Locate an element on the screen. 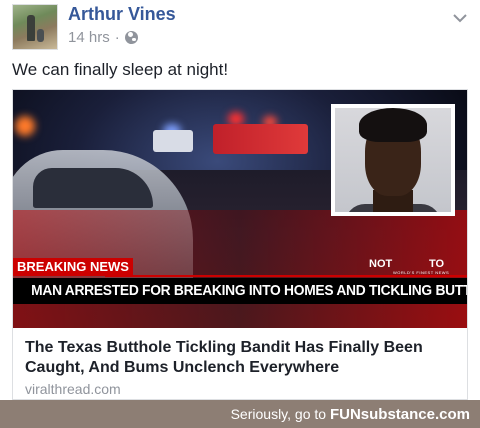 This screenshot has width=480, height=428. streetlight-glow is located at coordinates (25, 126).